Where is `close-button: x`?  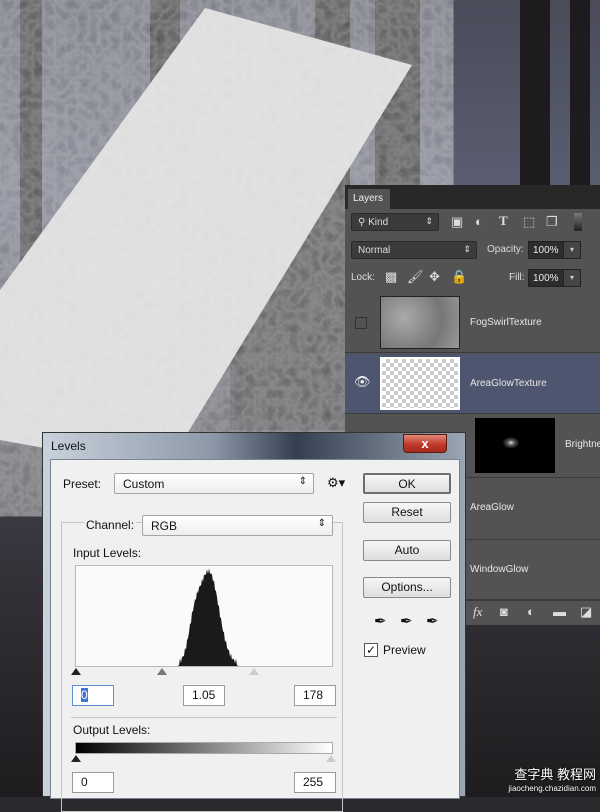
close-button: x is located at coordinates (425, 443).